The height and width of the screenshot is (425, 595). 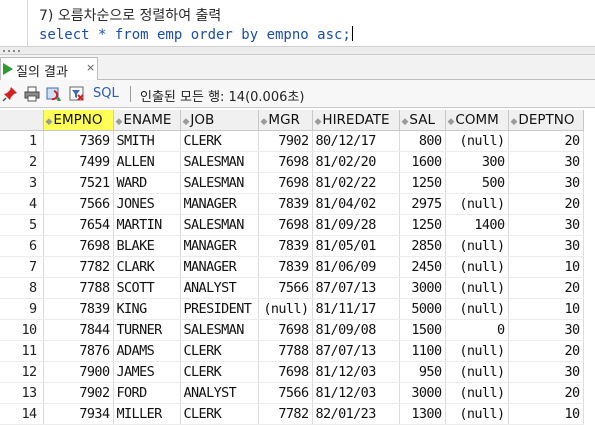 I want to click on table-row: 11 7876 ADAMS CLERK 7788 87/07/13 1100 (null) 20, so click(x=292, y=351).